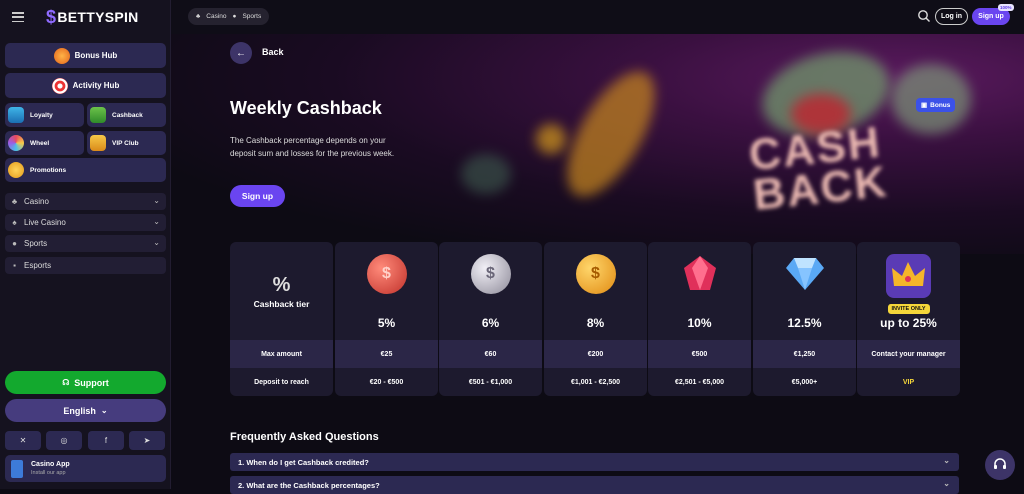 The image size is (1024, 494). What do you see at coordinates (804, 354) in the screenshot?
I see `tier-max: €1,250` at bounding box center [804, 354].